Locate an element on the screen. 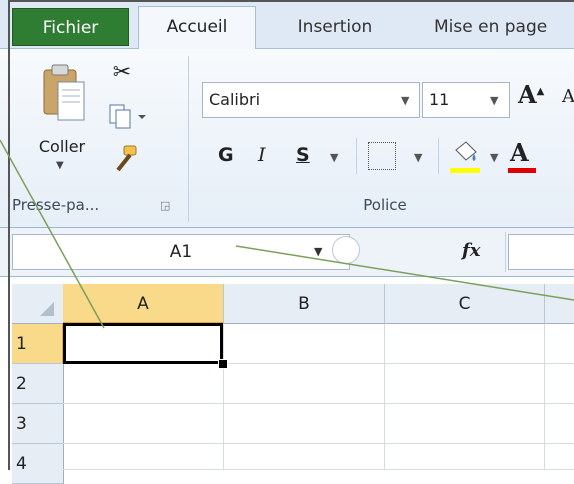 The width and height of the screenshot is (574, 484). fill-color-swatch is located at coordinates (465, 170).